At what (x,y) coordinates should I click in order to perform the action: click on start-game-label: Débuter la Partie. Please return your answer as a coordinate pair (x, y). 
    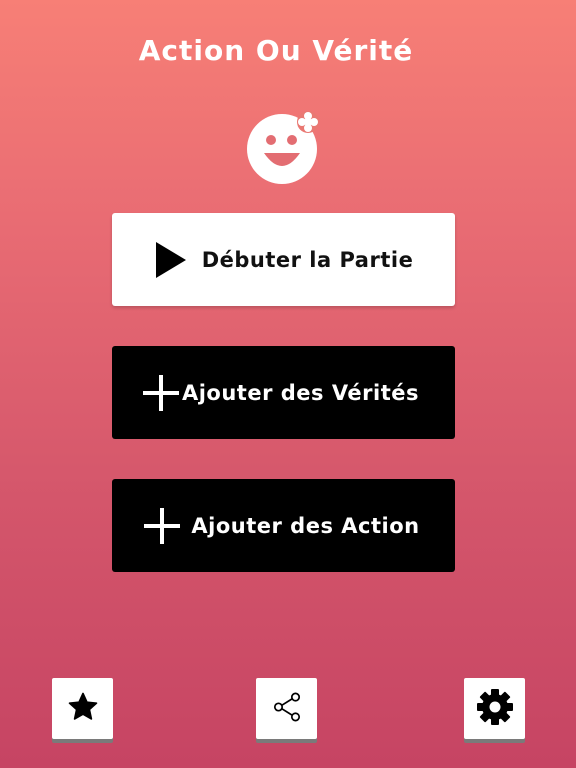
    Looking at the image, I should click on (307, 259).